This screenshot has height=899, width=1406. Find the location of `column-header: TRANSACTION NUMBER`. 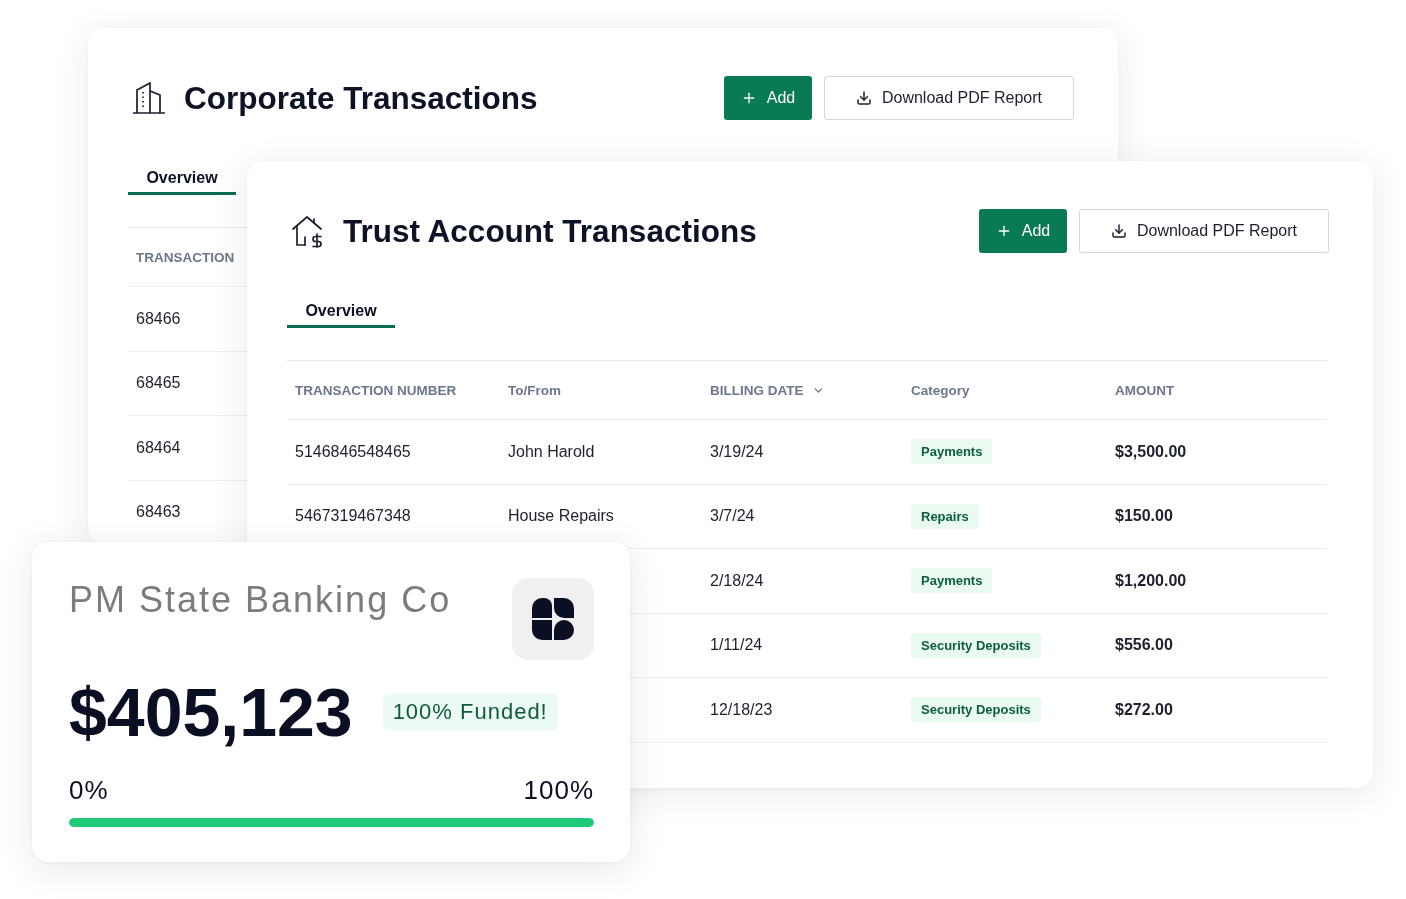

column-header: TRANSACTION NUMBER is located at coordinates (376, 390).